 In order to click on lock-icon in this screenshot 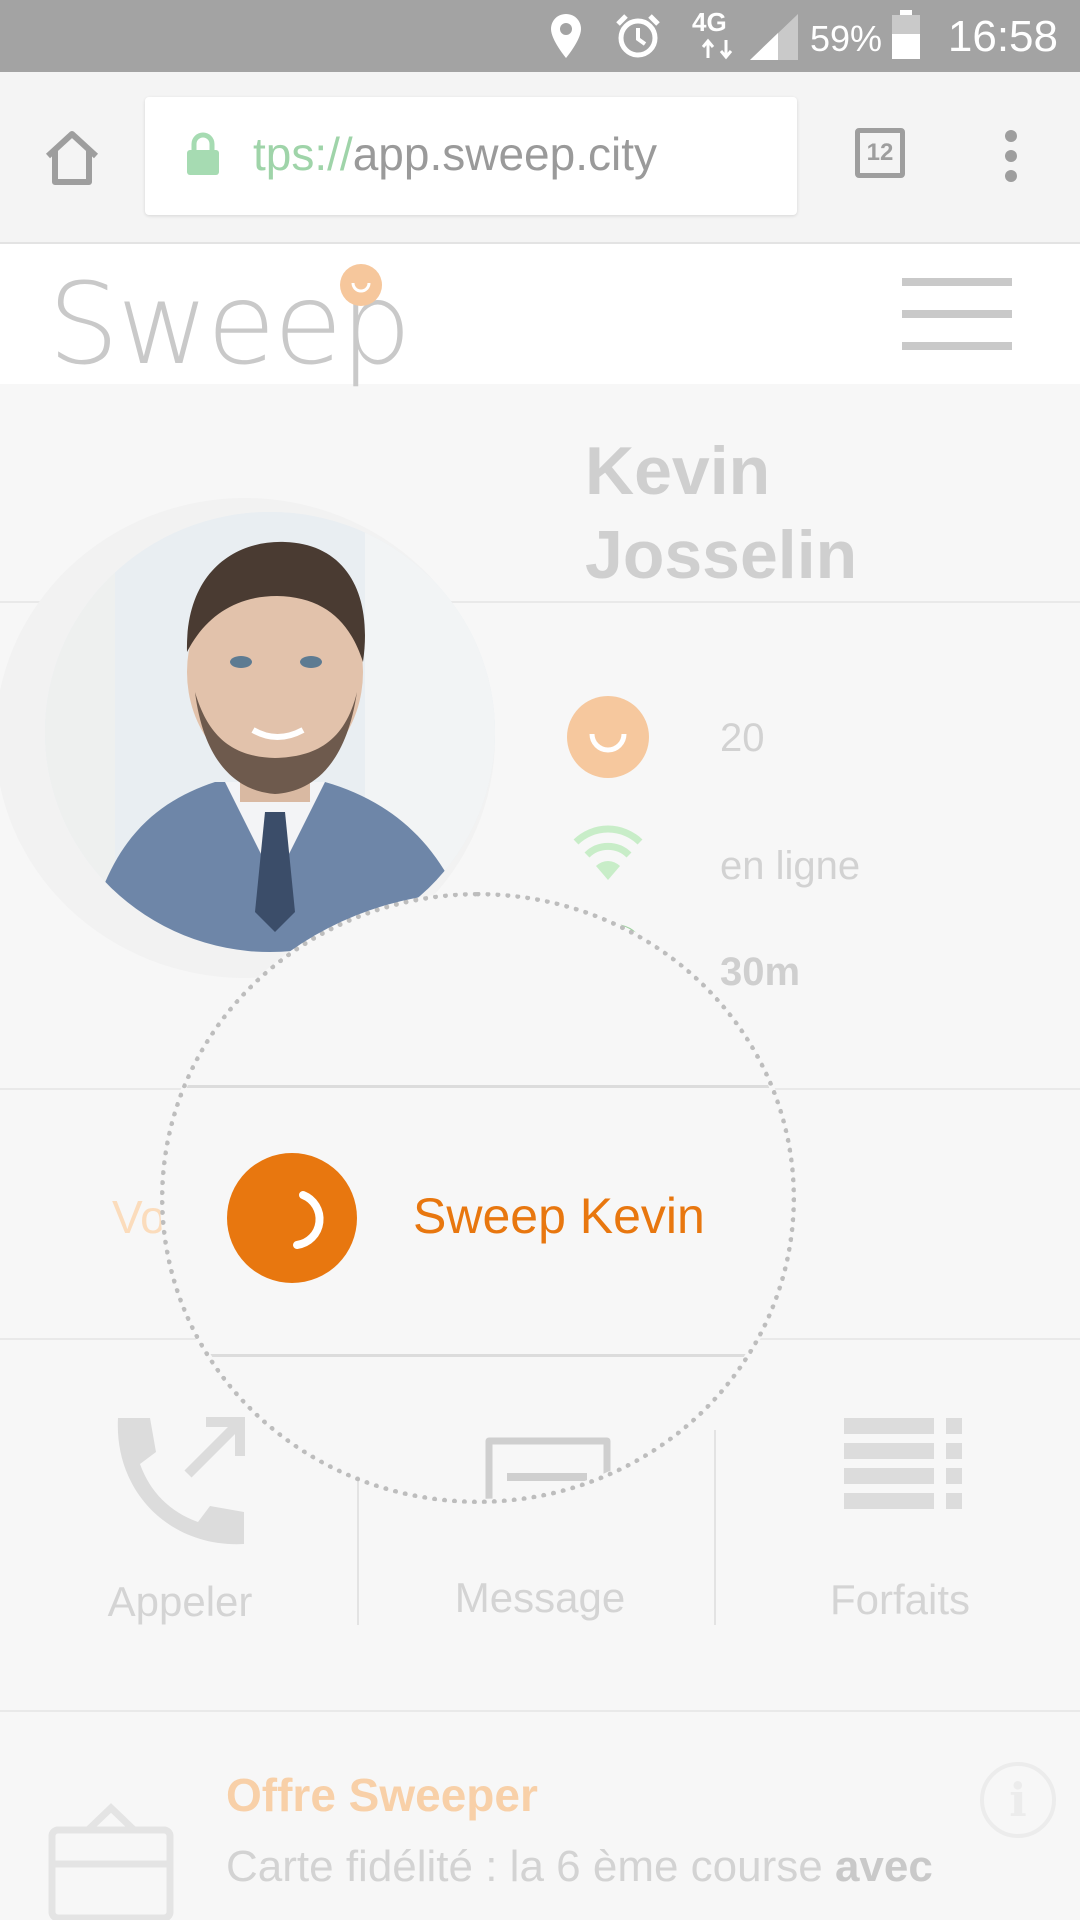, I will do `click(203, 153)`.